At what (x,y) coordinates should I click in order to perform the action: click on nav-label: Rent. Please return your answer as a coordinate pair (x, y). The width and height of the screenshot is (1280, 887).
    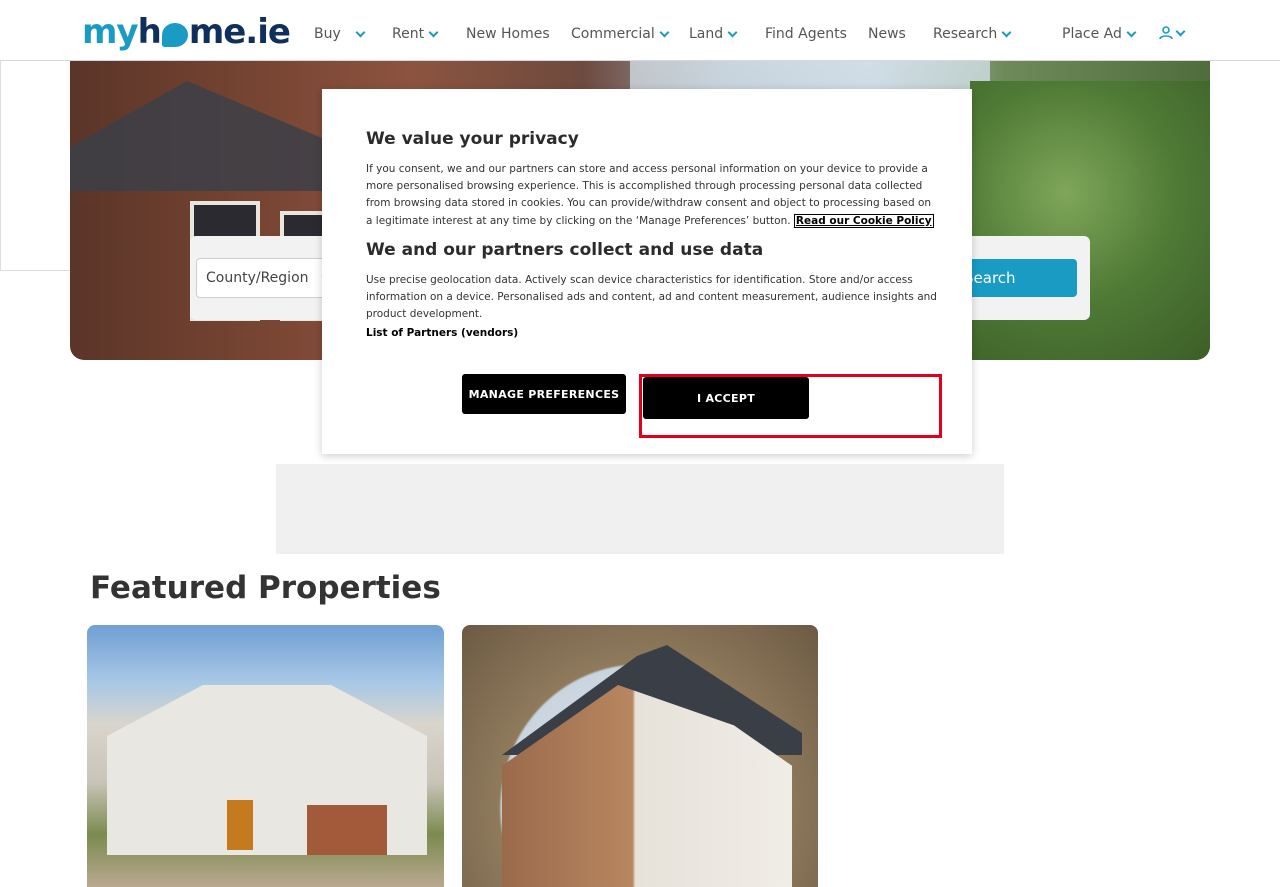
    Looking at the image, I should click on (408, 34).